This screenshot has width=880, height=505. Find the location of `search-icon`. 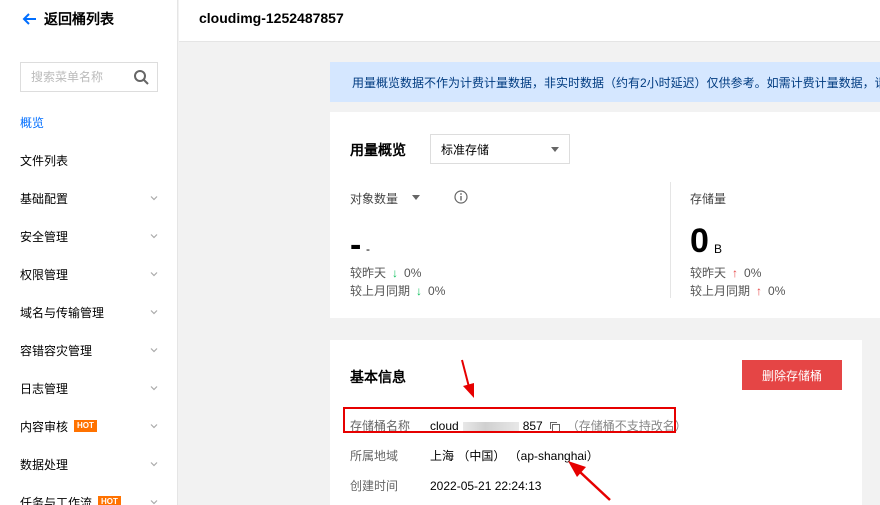

search-icon is located at coordinates (141, 77).